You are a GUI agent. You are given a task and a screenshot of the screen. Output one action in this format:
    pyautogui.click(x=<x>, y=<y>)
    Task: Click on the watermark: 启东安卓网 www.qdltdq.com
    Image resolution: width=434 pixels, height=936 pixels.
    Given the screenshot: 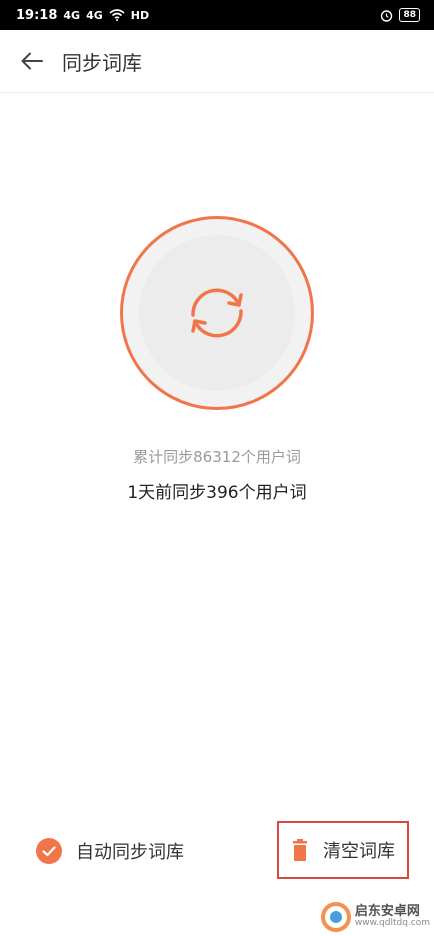 What is the action you would take?
    pyautogui.click(x=375, y=917)
    